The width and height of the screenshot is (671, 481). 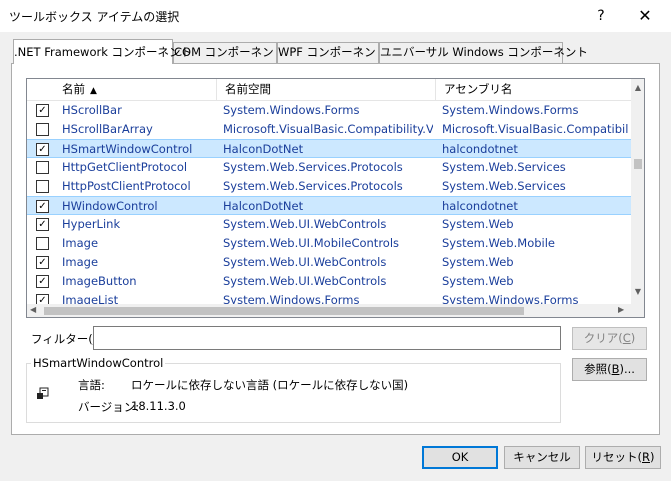 What do you see at coordinates (327, 338) in the screenshot?
I see `filter-input` at bounding box center [327, 338].